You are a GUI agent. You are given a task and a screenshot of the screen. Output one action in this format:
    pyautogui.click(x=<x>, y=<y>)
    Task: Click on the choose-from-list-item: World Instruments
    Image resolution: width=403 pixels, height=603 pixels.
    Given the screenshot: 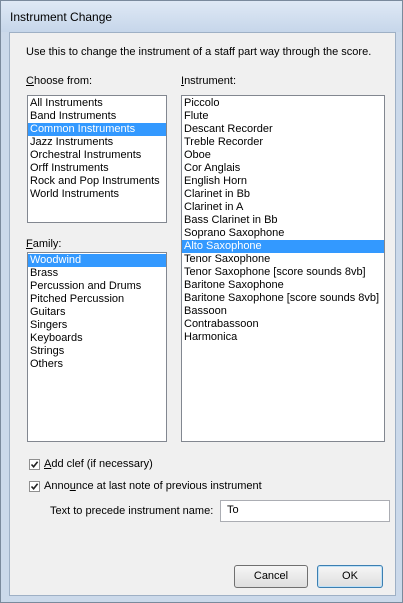 What is the action you would take?
    pyautogui.click(x=97, y=194)
    